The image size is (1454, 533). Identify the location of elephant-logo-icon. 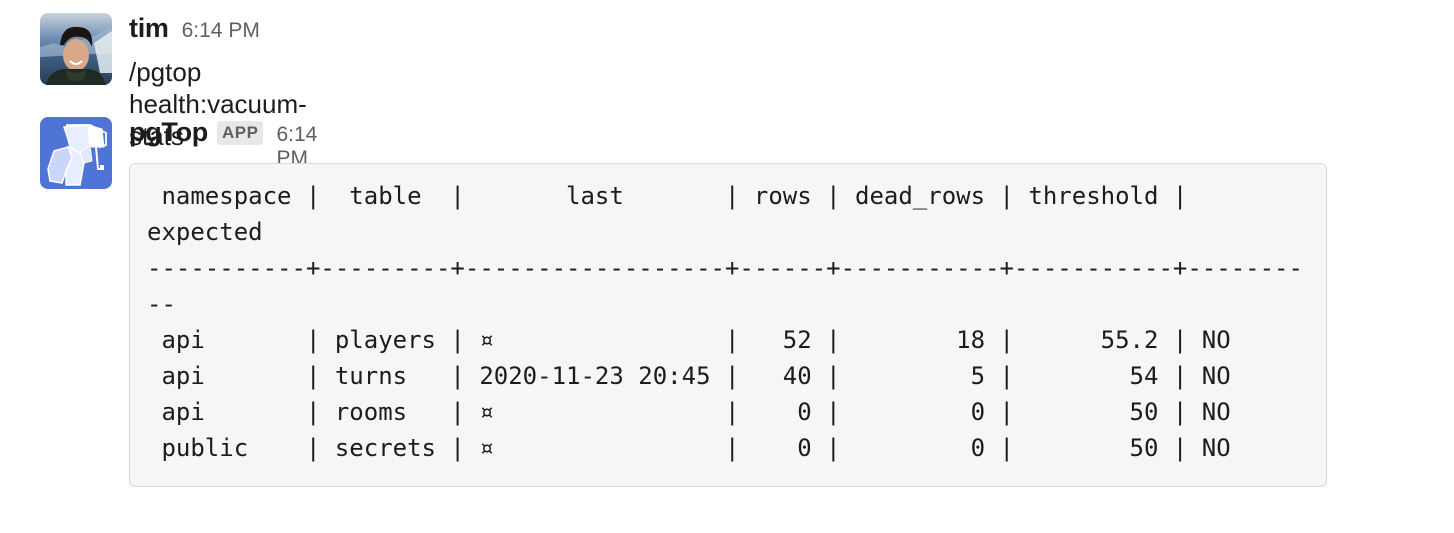
(76, 153).